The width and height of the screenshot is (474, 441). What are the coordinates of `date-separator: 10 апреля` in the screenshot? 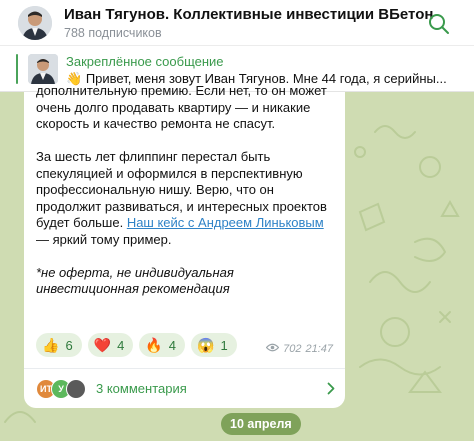 It's located at (261, 424).